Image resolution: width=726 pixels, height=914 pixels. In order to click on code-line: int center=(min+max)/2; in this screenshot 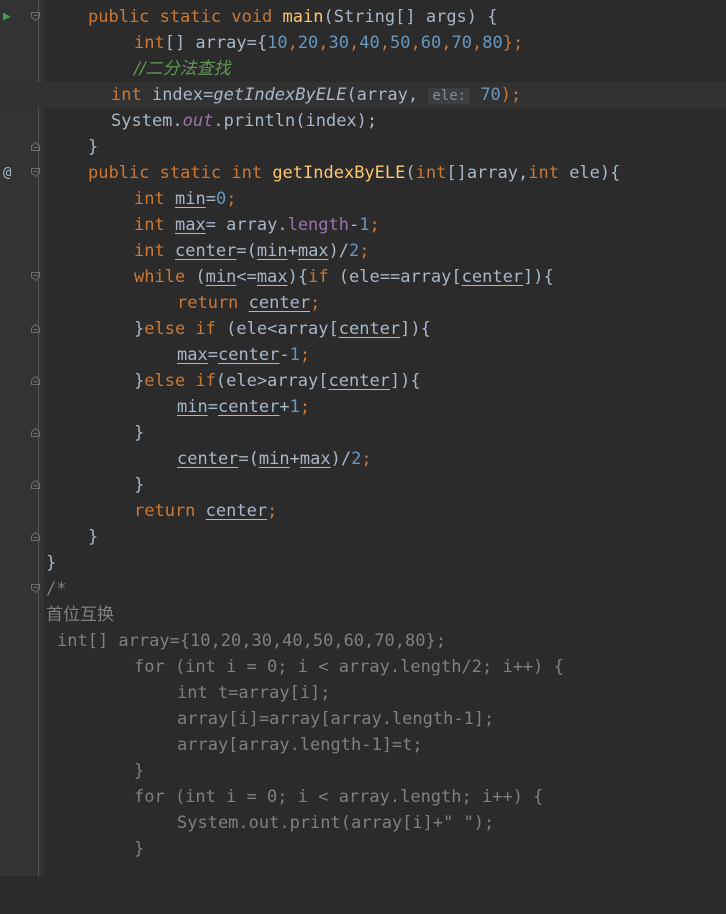, I will do `click(363, 251)`.